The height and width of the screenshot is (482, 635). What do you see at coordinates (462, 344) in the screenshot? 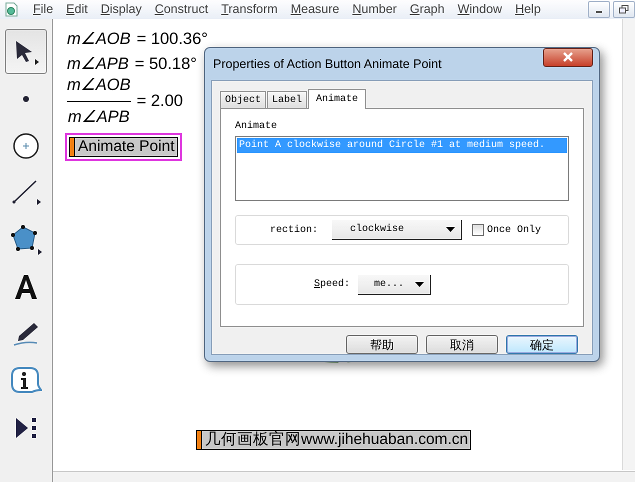
I see `dialog-button: 取消` at bounding box center [462, 344].